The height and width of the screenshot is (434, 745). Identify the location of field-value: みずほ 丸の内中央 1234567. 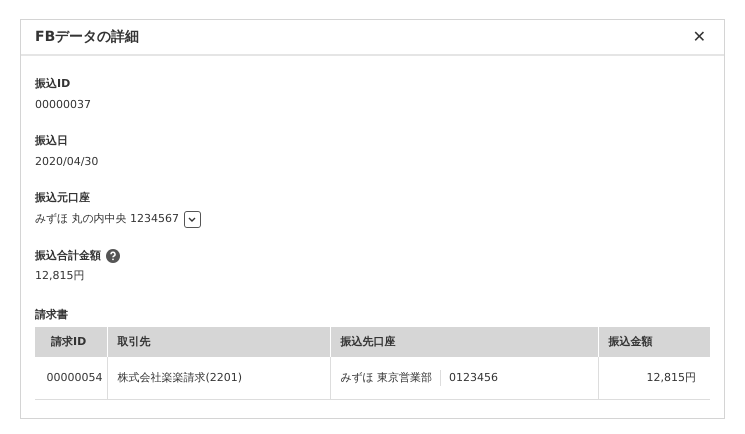
(107, 218).